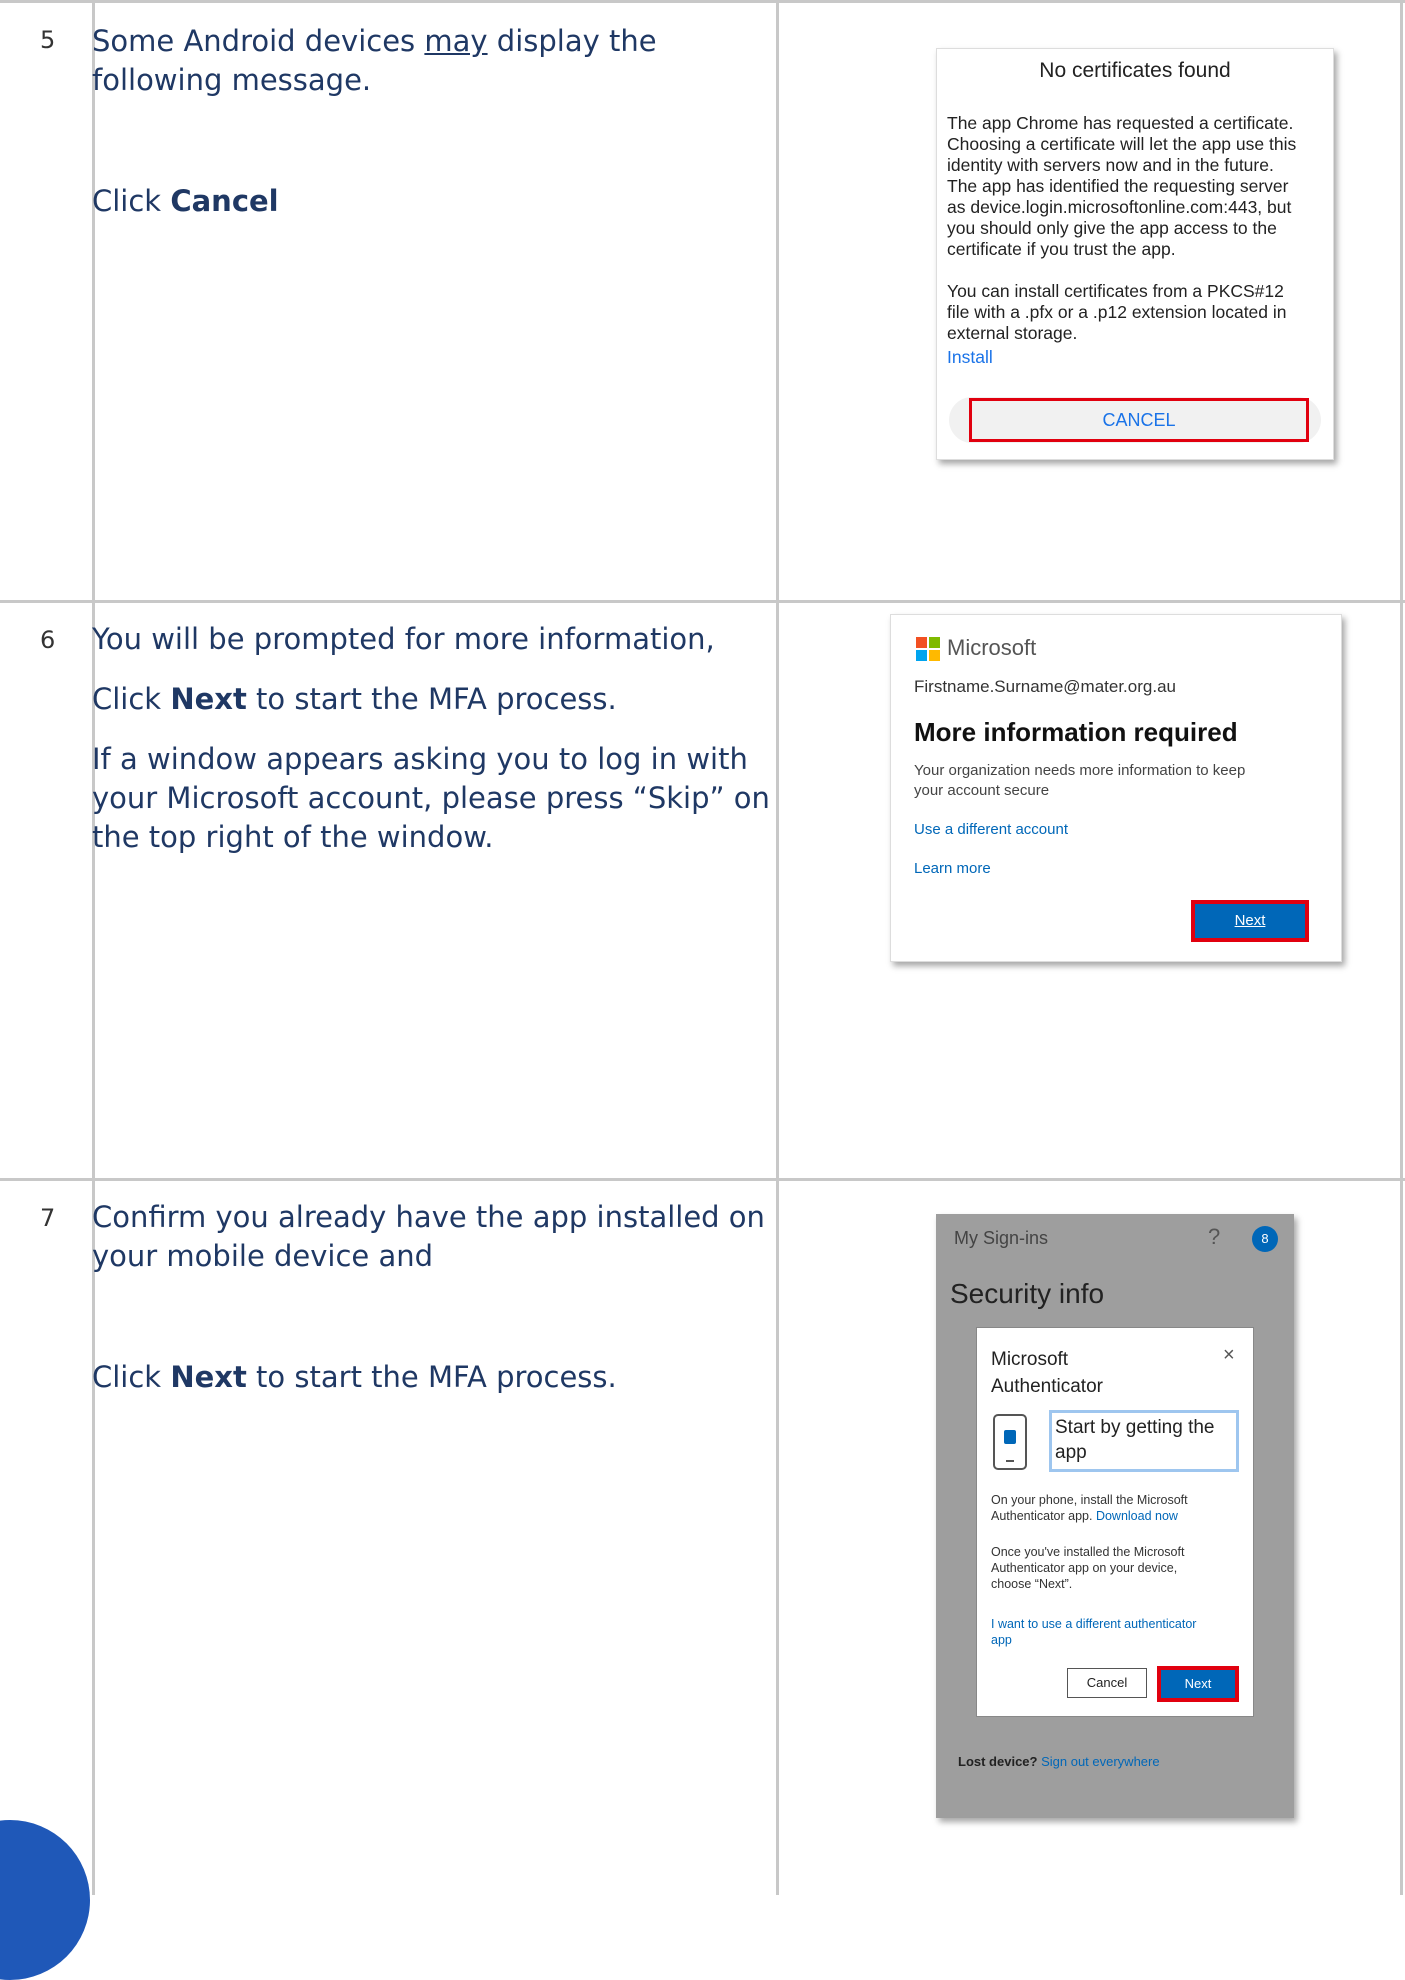 This screenshot has width=1405, height=1980. I want to click on step-5-emphasis: may, so click(456, 41).